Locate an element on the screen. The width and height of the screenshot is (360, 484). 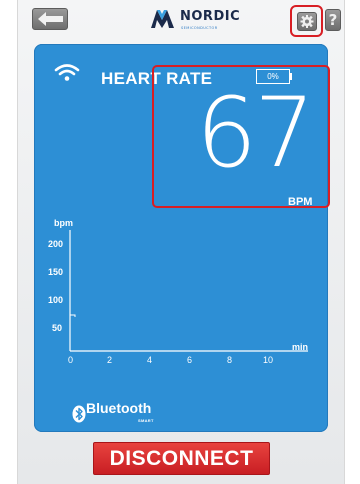
heart-rate-value: 67 is located at coordinates (255, 133).